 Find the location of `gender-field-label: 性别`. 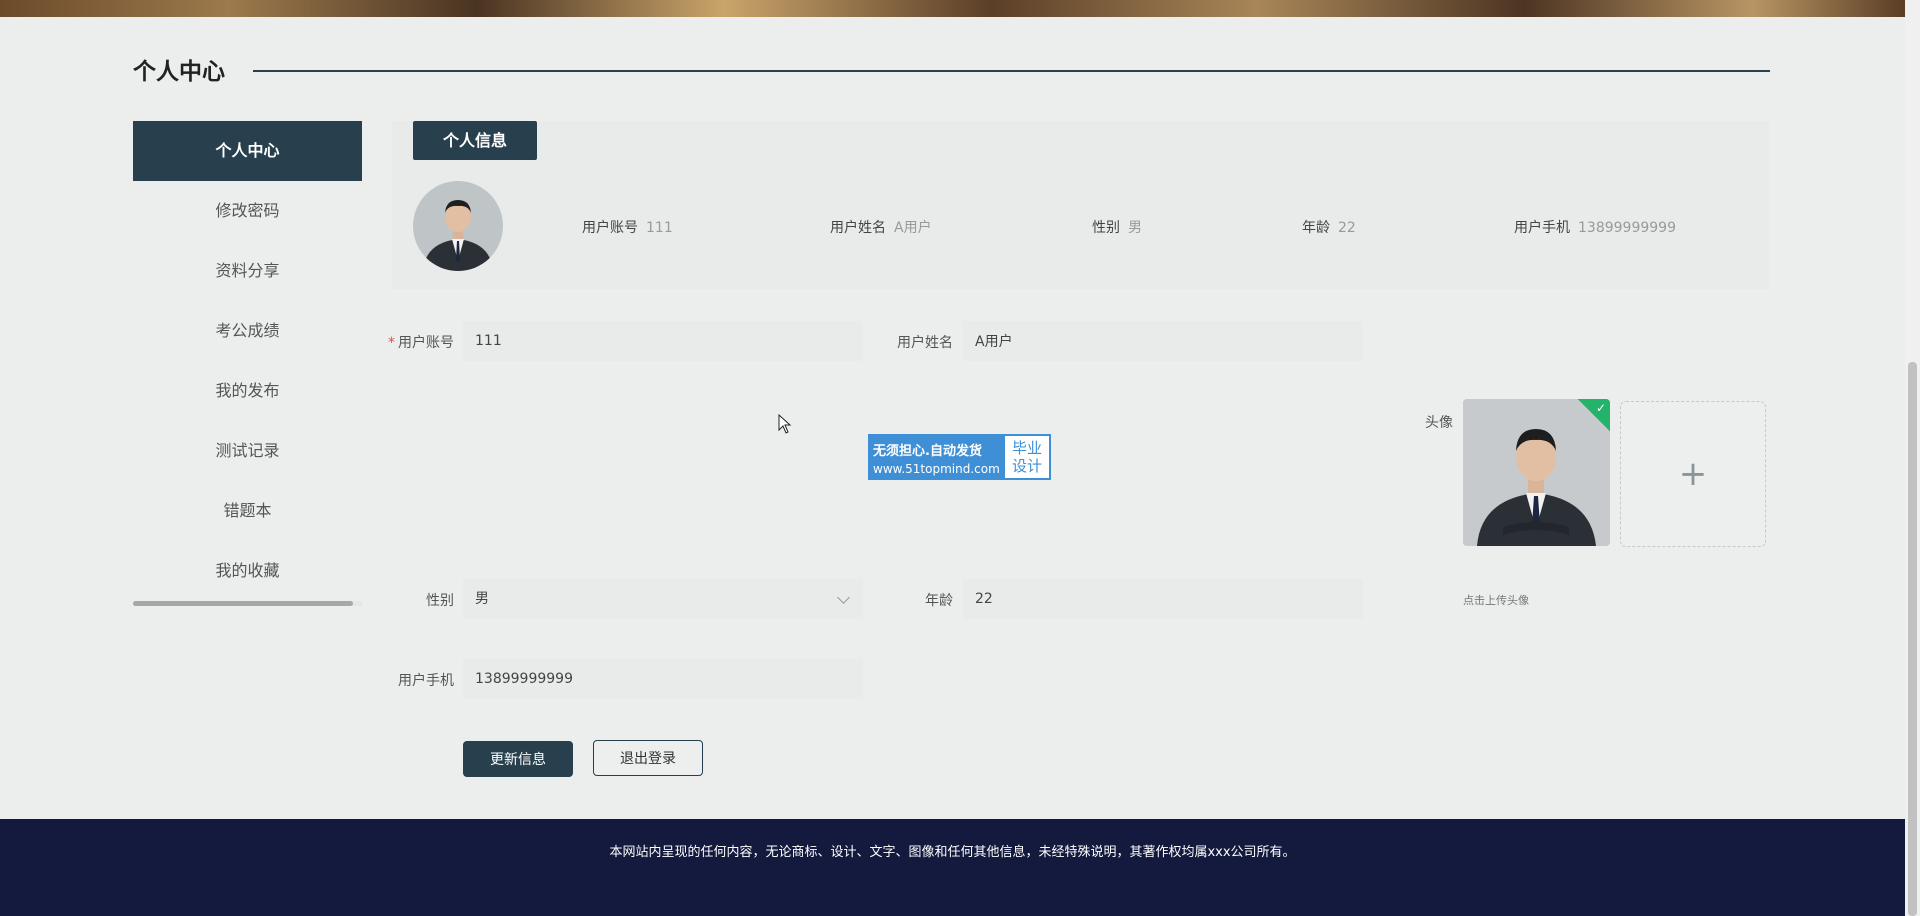

gender-field-label: 性别 is located at coordinates (440, 601).